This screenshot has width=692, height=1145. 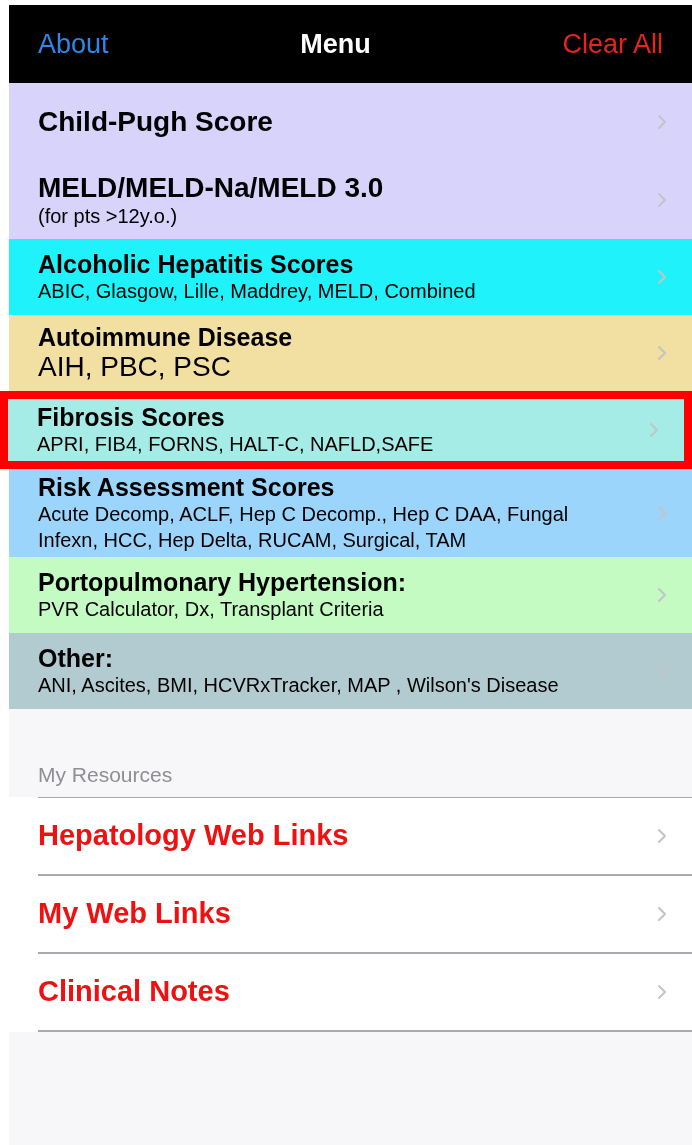 I want to click on clear-all-button: Clear All, so click(x=612, y=44).